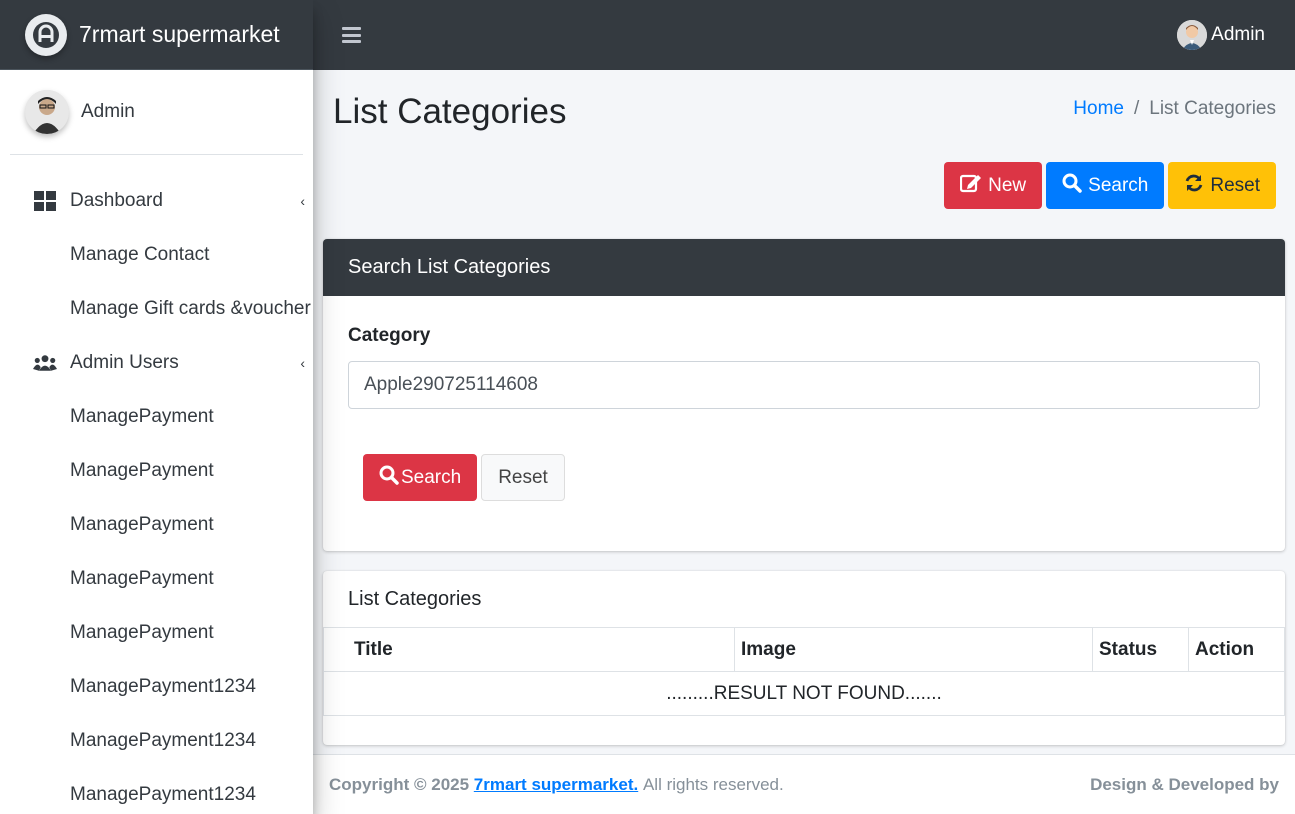 Image resolution: width=1295 pixels, height=814 pixels. Describe the element at coordinates (399, 784) in the screenshot. I see `footer-copyright: Copyright © 2025` at that location.